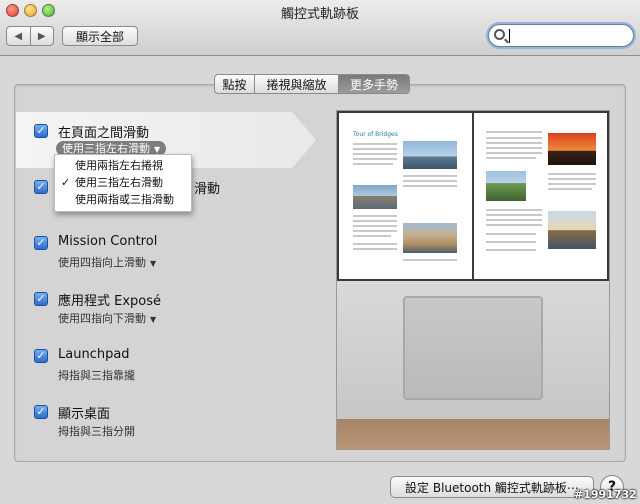  What do you see at coordinates (492, 487) in the screenshot?
I see `setup-bluetooth-trackpad-button: 設定 Bluetooth 觸控式軌跡板⋯` at bounding box center [492, 487].